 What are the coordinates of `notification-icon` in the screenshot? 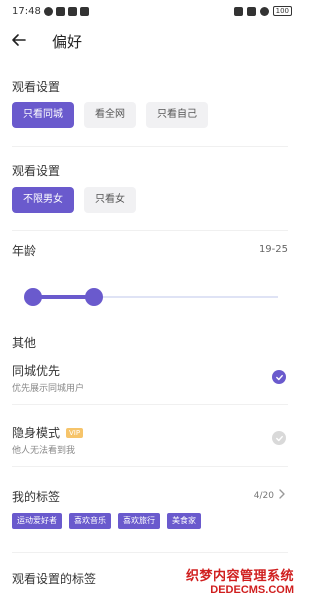 It's located at (48, 11).